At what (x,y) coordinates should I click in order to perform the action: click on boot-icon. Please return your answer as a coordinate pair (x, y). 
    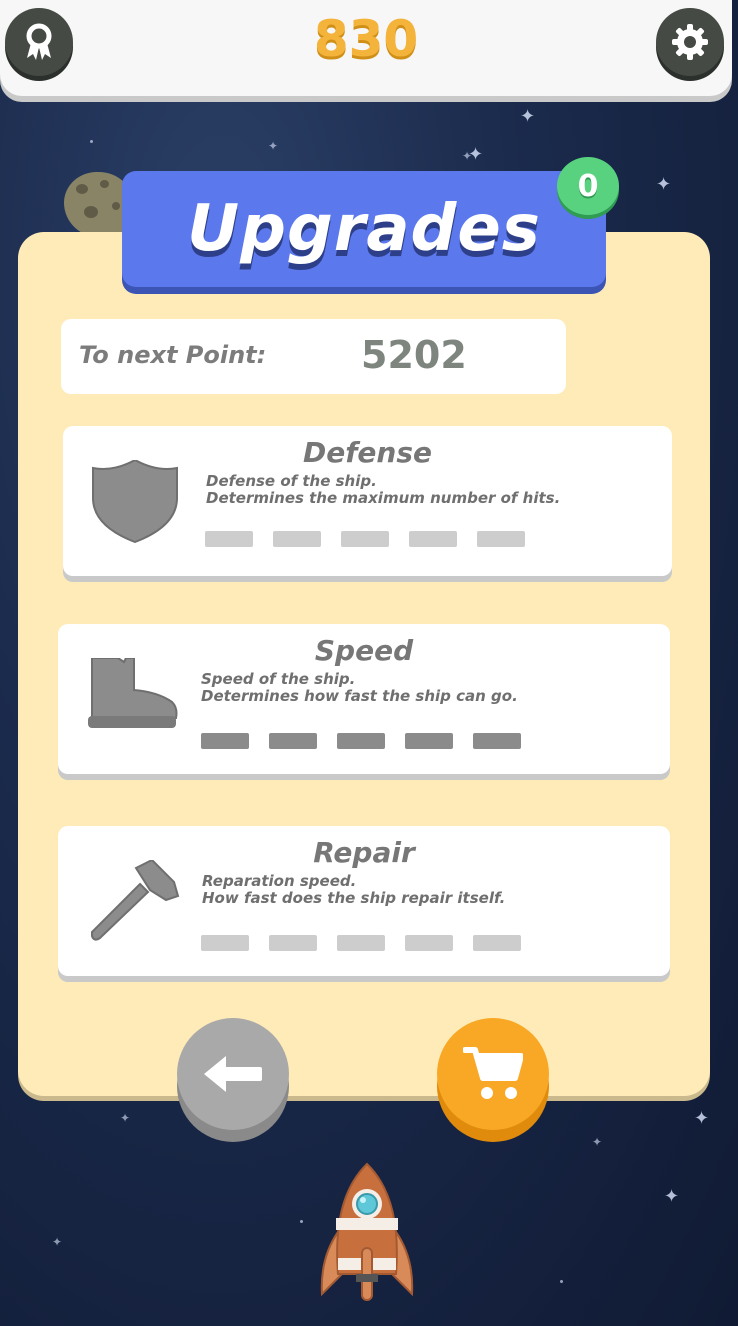
    Looking at the image, I should click on (133, 693).